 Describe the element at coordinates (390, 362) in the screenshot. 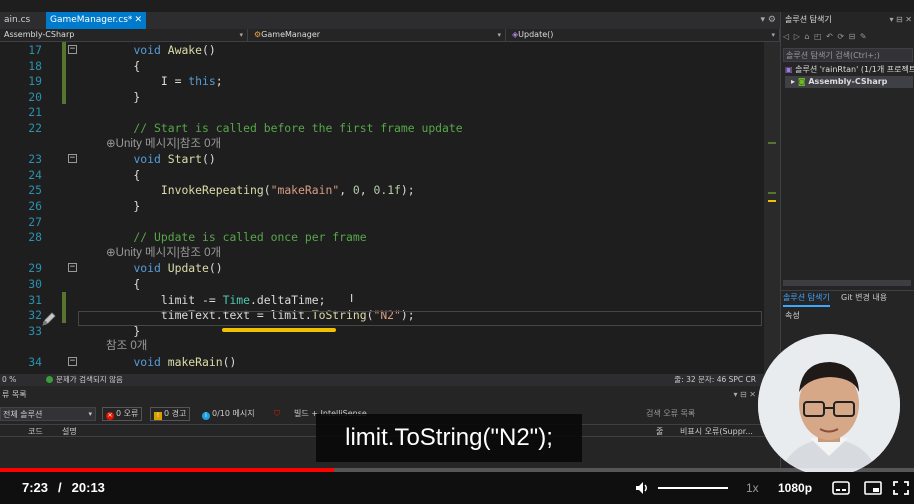

I see `code-line: 34 − void makeRain()` at that location.